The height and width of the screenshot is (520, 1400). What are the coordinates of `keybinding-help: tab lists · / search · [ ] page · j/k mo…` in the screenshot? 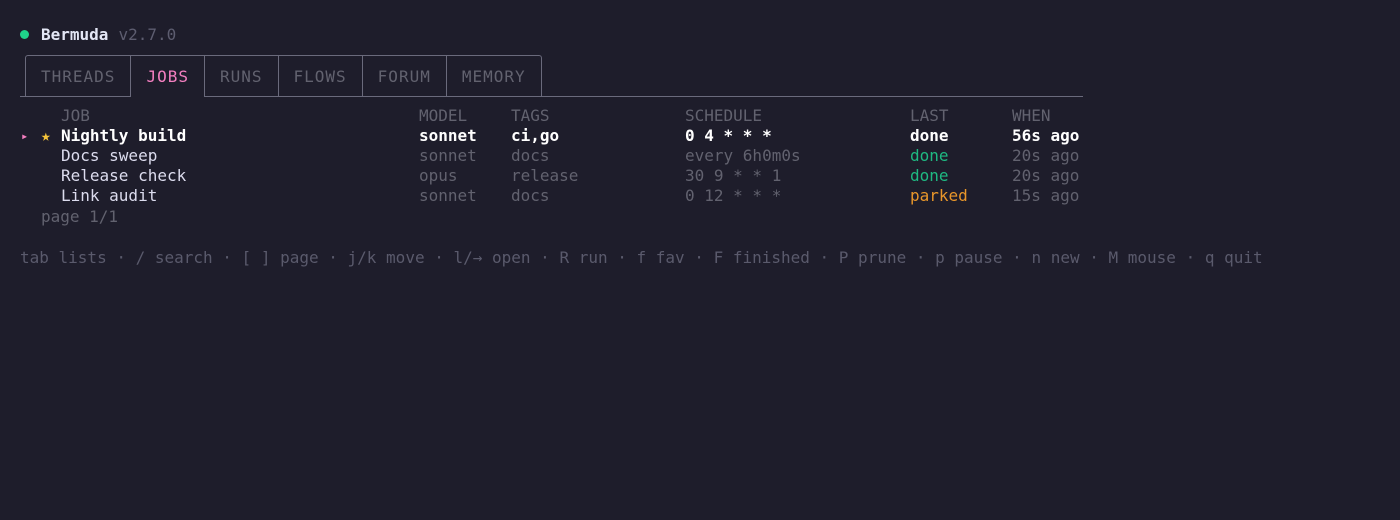 It's located at (641, 257).